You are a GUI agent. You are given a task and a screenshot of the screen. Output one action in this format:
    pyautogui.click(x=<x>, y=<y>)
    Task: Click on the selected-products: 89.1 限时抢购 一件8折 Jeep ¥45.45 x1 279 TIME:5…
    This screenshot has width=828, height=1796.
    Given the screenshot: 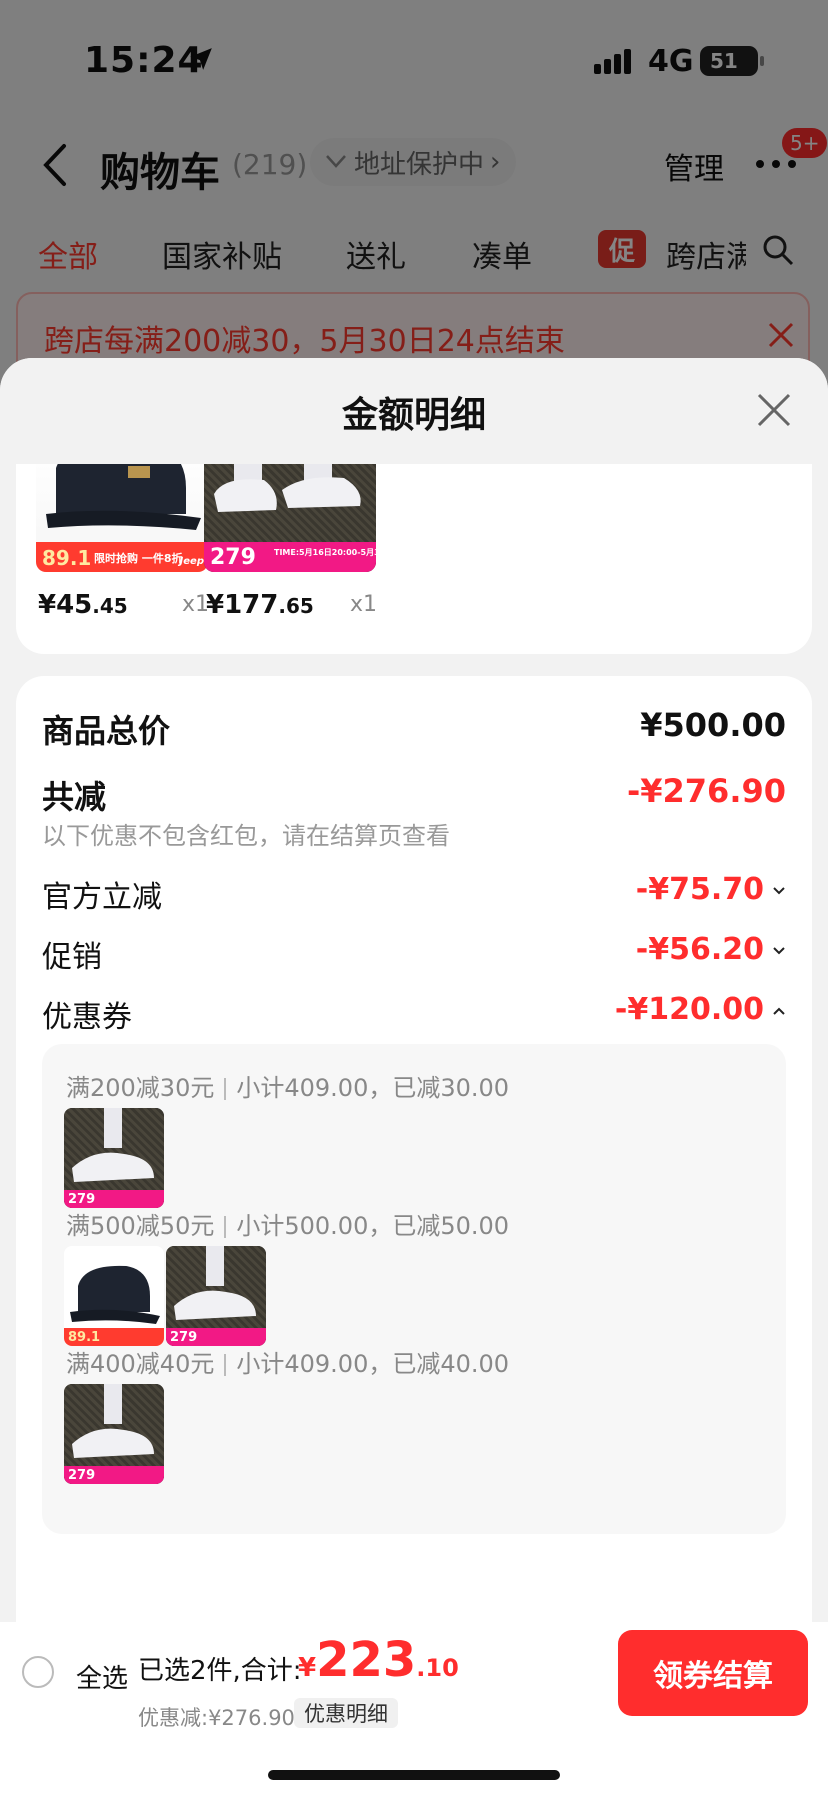 What is the action you would take?
    pyautogui.click(x=414, y=559)
    